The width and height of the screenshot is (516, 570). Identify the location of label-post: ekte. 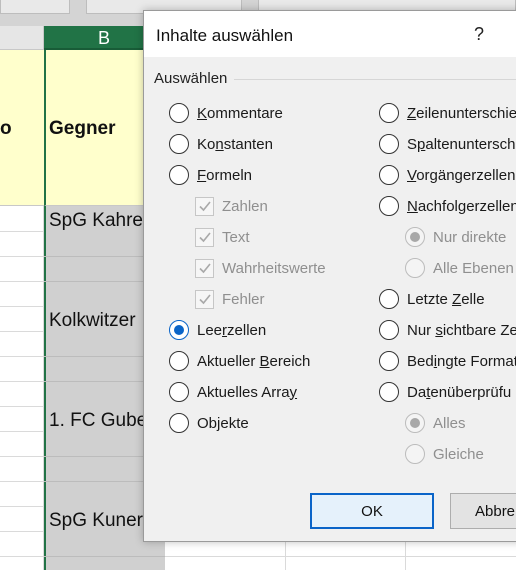
(234, 423).